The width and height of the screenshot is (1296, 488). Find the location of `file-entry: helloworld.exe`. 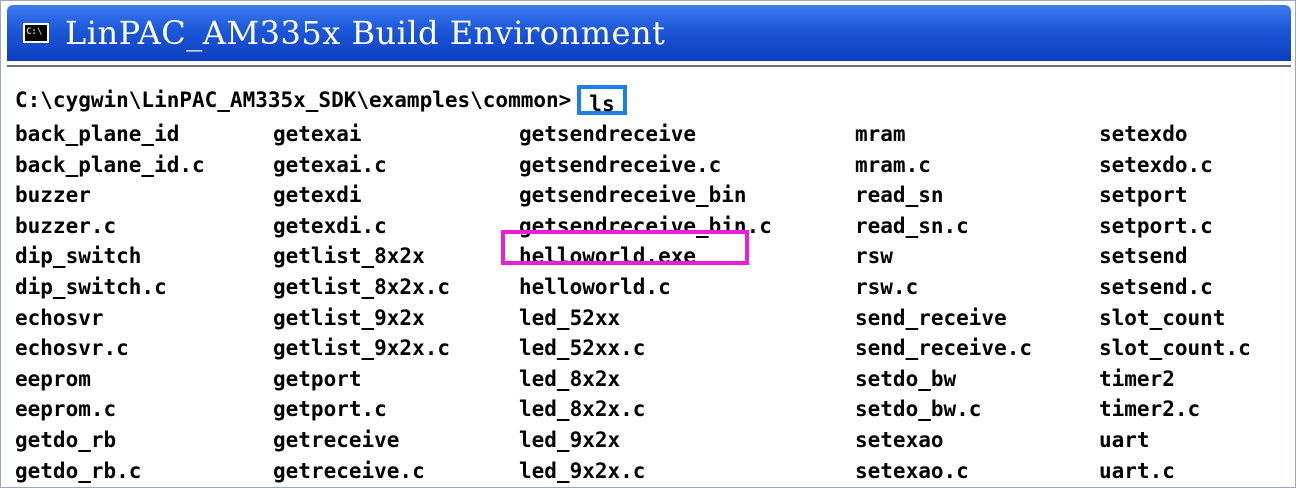

file-entry: helloworld.exe is located at coordinates (608, 256).